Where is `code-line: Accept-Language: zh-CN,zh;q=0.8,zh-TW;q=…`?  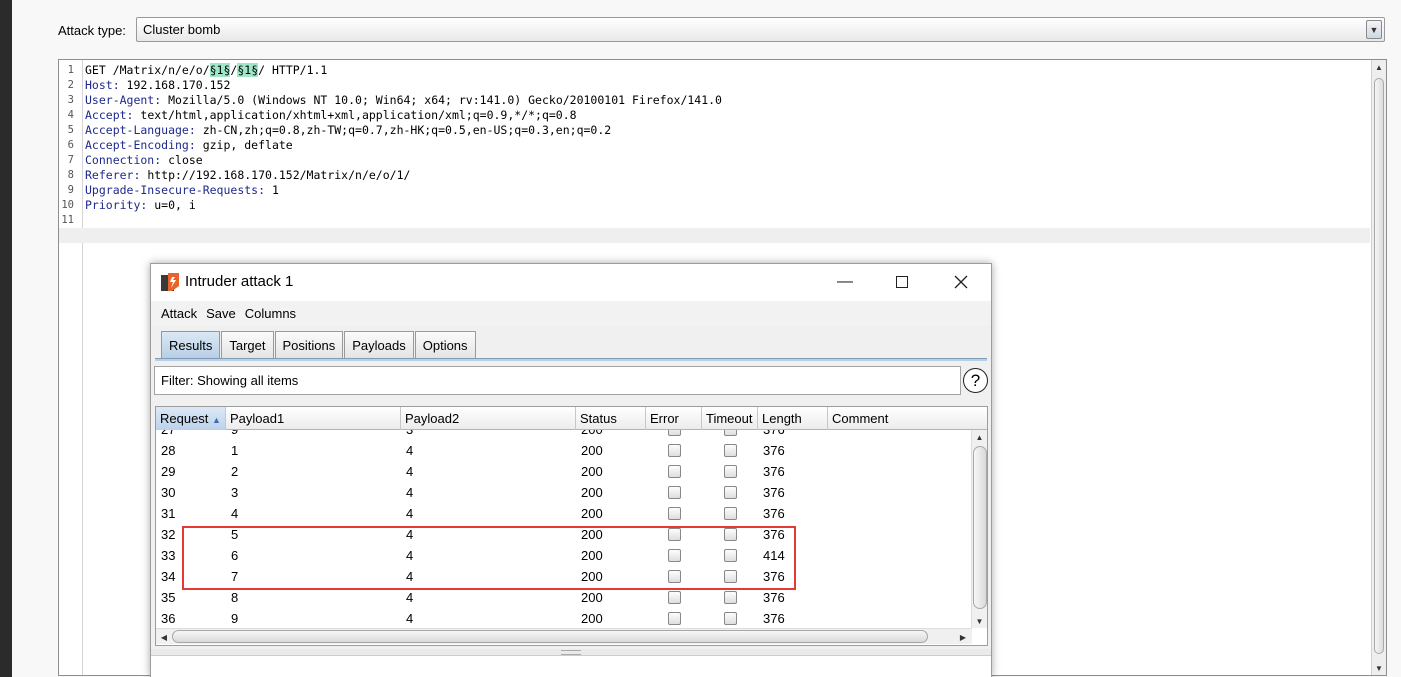 code-line: Accept-Language: zh-CN,zh;q=0.8,zh-TW;q=… is located at coordinates (403, 130).